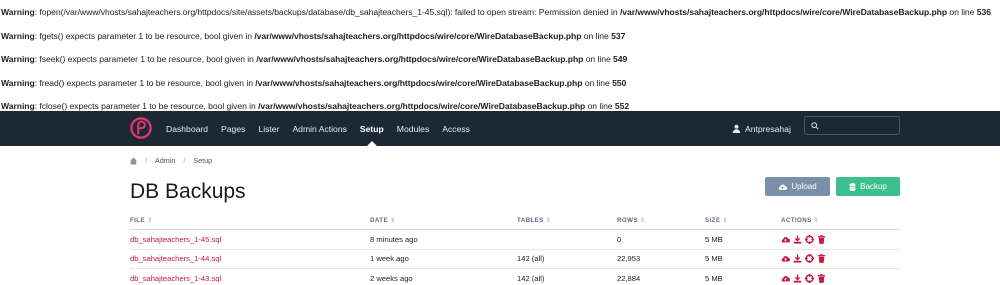 Image resolution: width=1000 pixels, height=285 pixels. Describe the element at coordinates (165, 160) in the screenshot. I see `breadcrumb-admin: Admin` at that location.